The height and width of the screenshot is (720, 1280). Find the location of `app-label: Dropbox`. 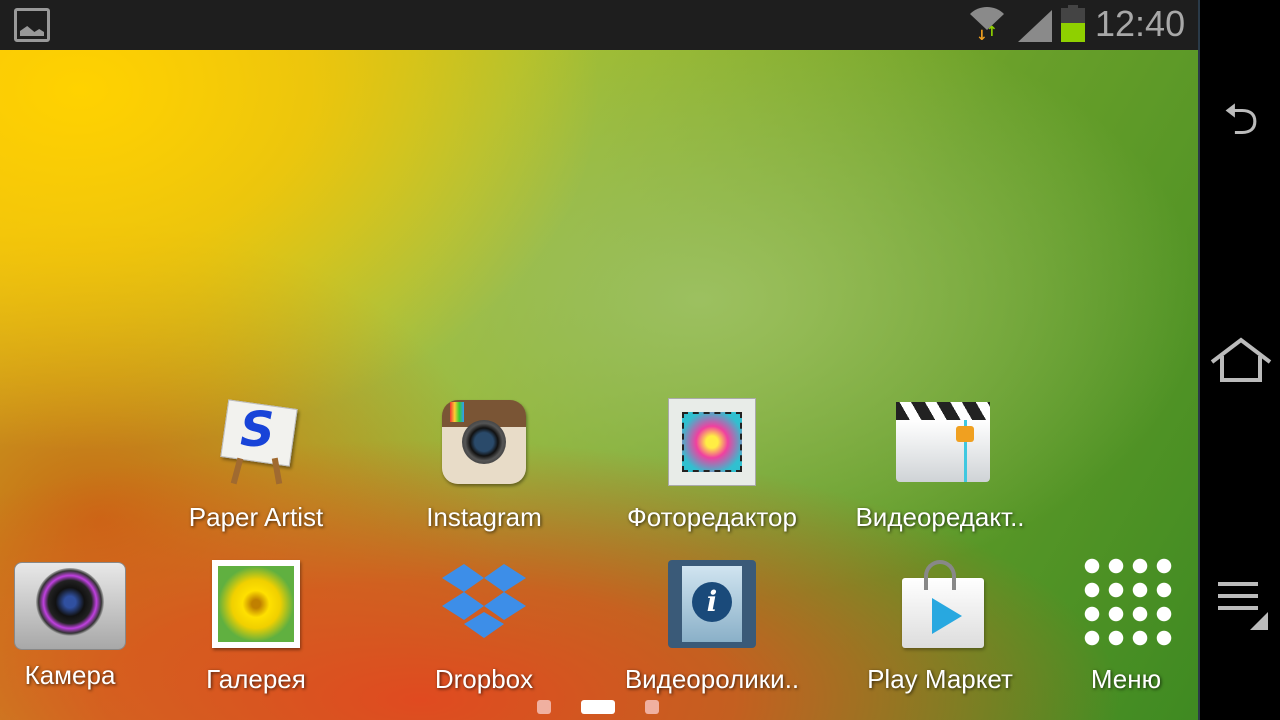

app-label: Dropbox is located at coordinates (484, 679).